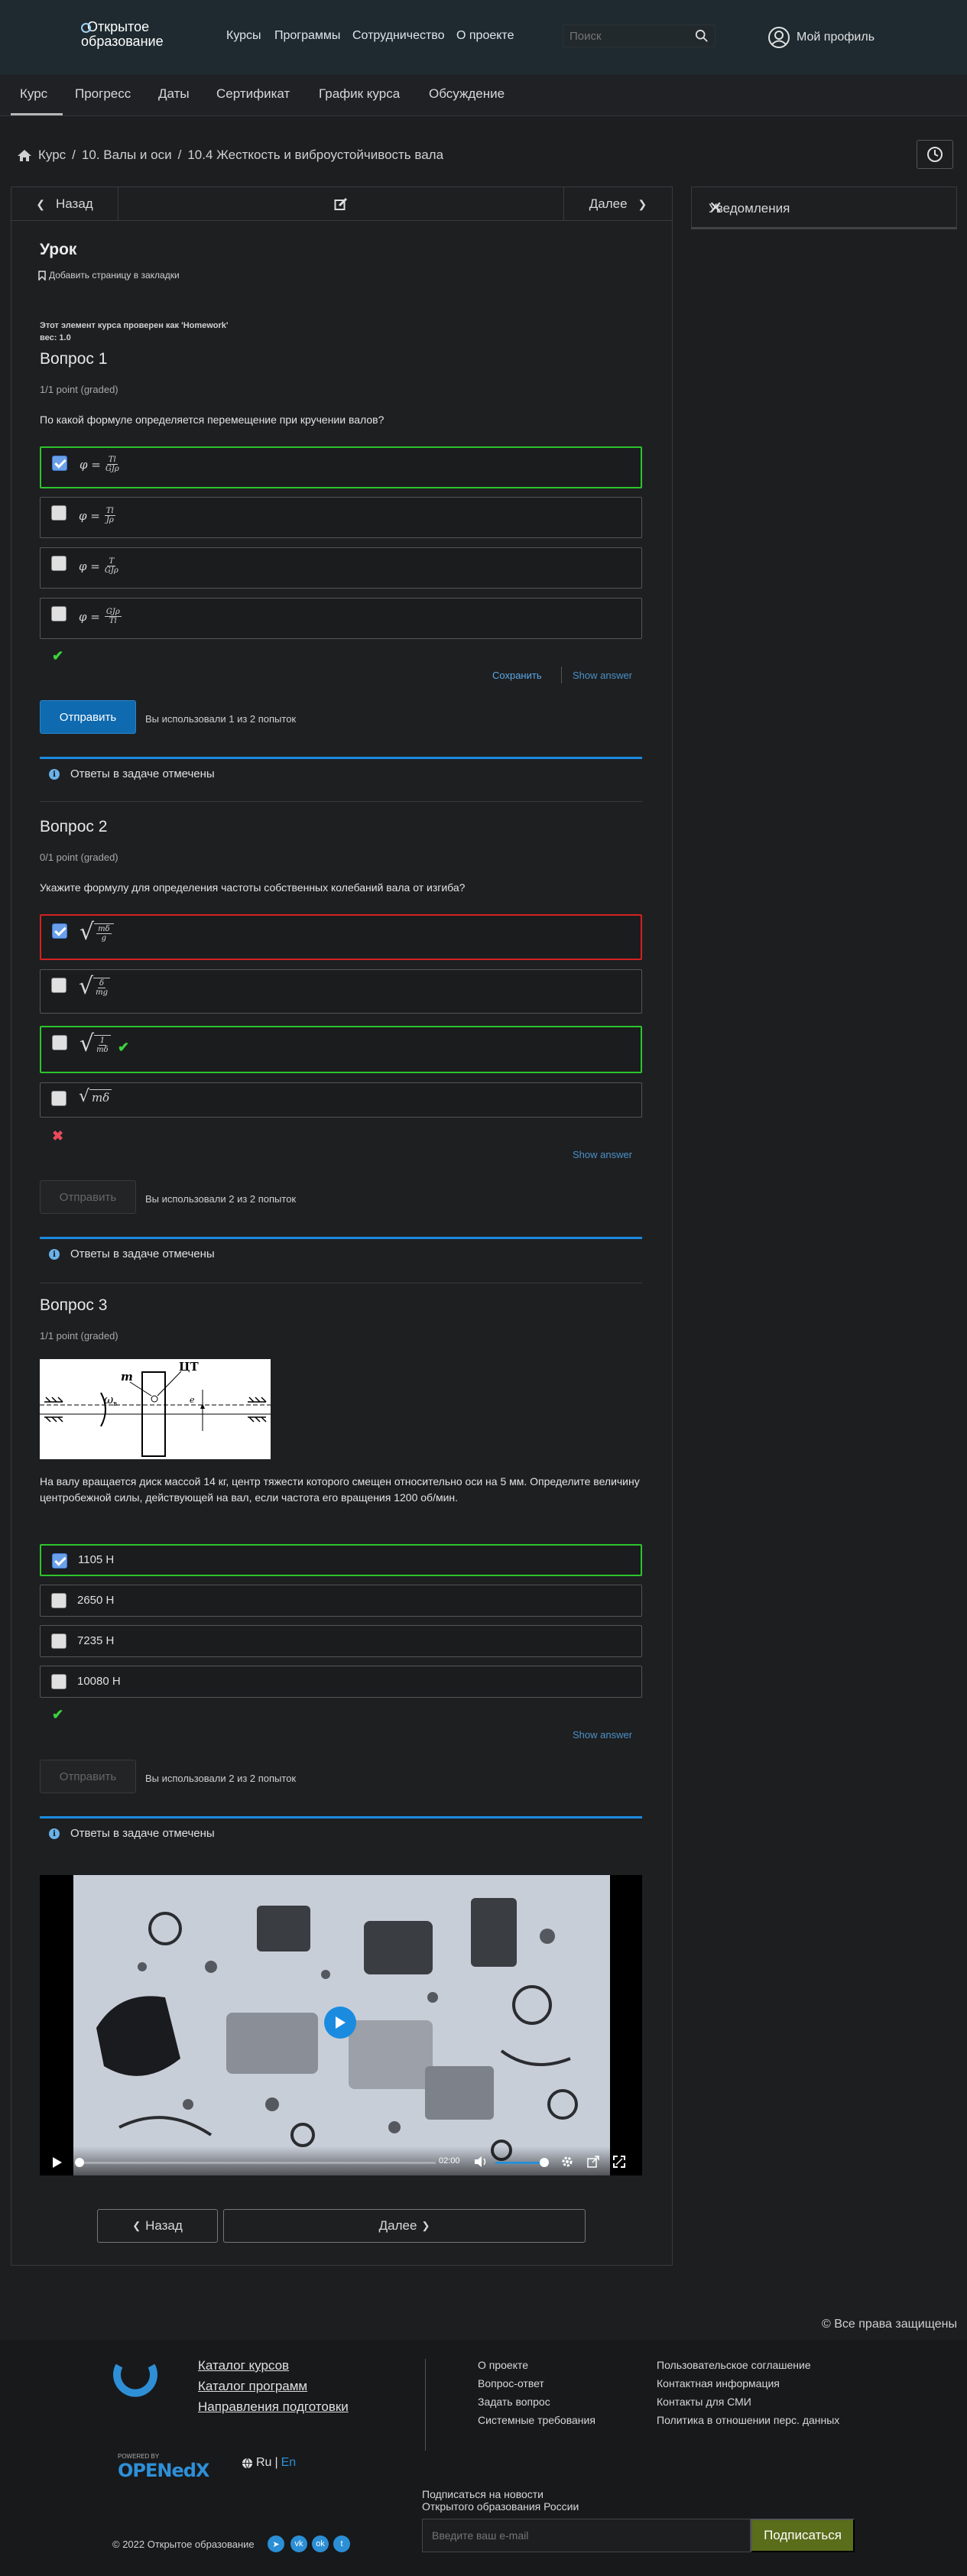  I want to click on q1-option-2: φ = Tl Jρ, so click(341, 517).